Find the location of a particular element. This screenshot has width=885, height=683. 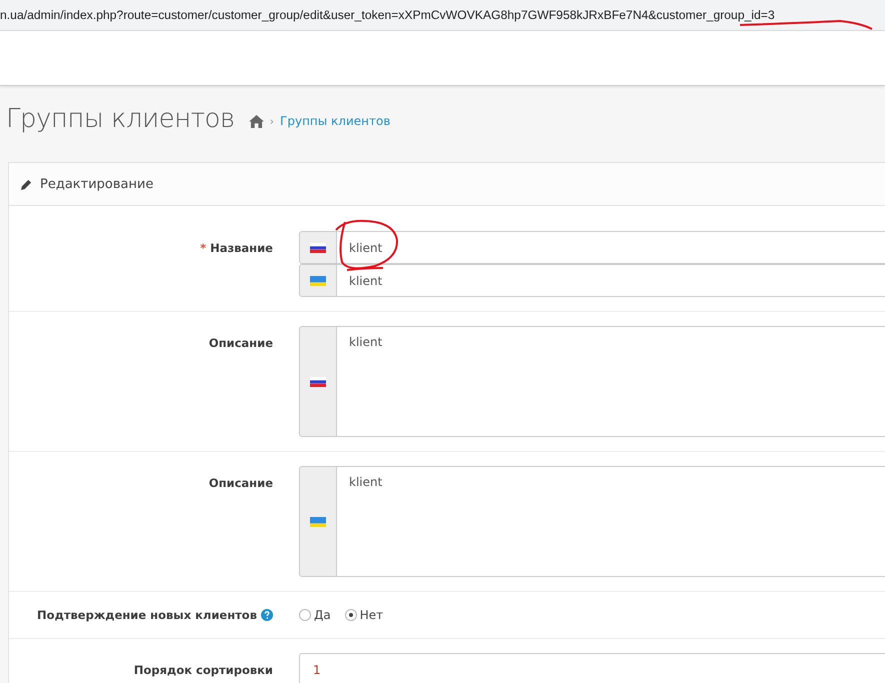

pencil-icon is located at coordinates (26, 184).